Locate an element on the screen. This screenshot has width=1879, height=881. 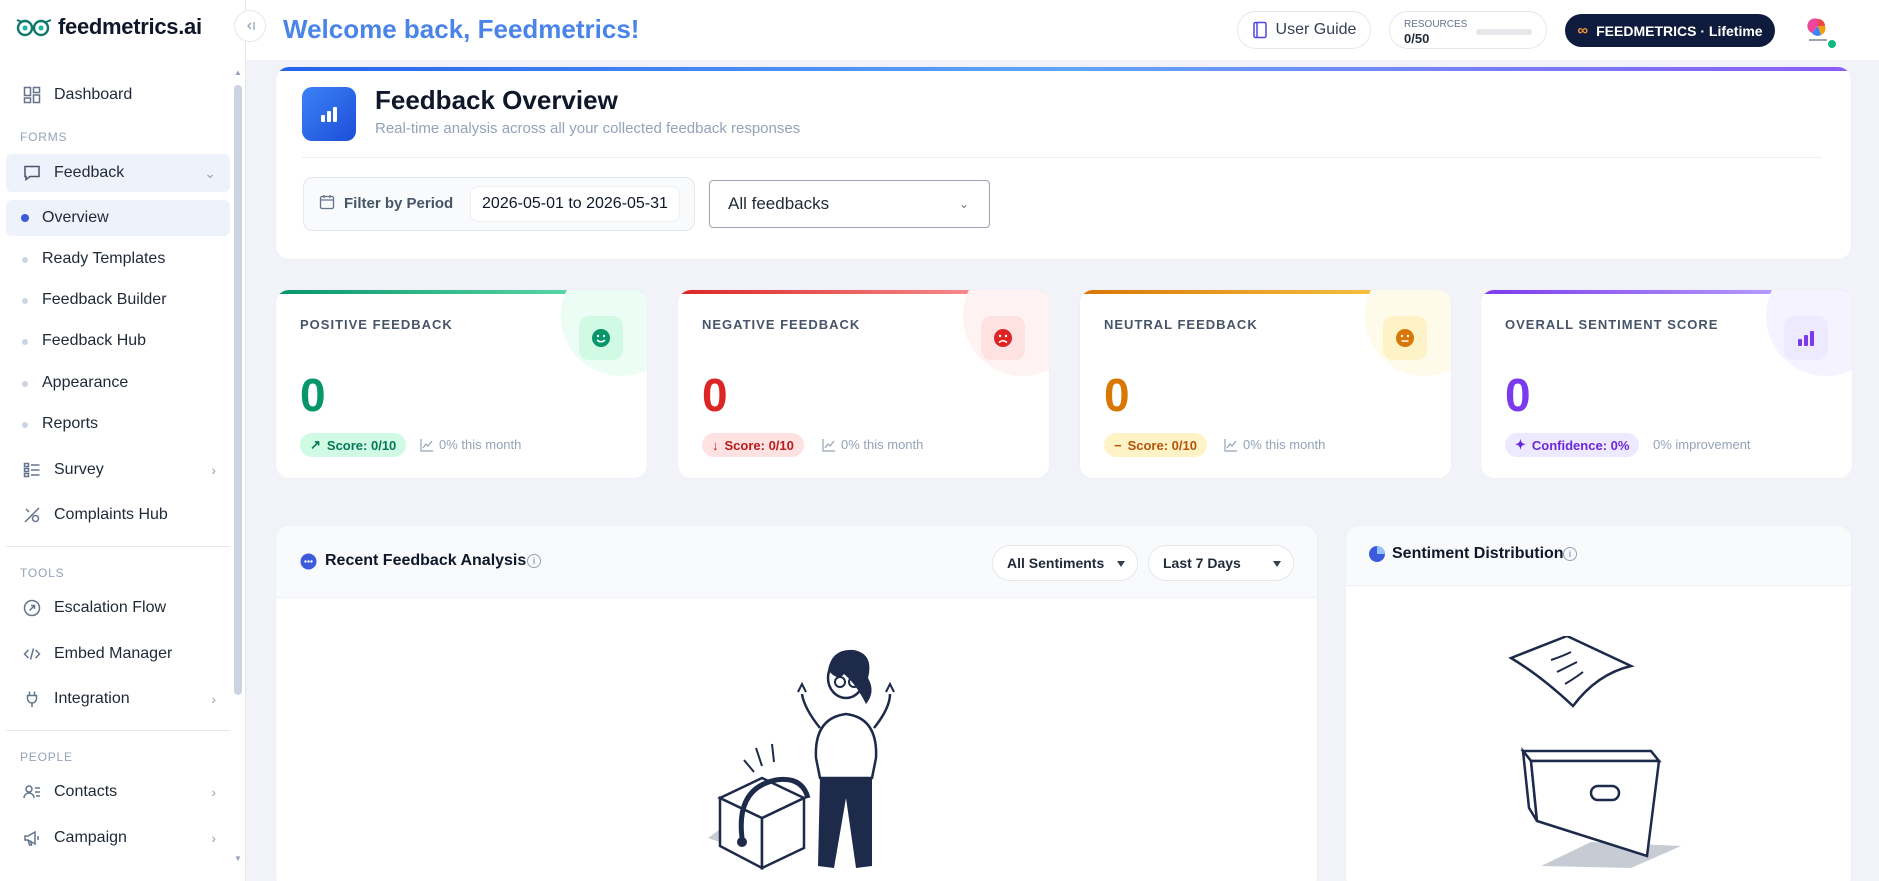
sidebar-subitem-feedback-builder: Feedback Builder is located at coordinates (118, 300).